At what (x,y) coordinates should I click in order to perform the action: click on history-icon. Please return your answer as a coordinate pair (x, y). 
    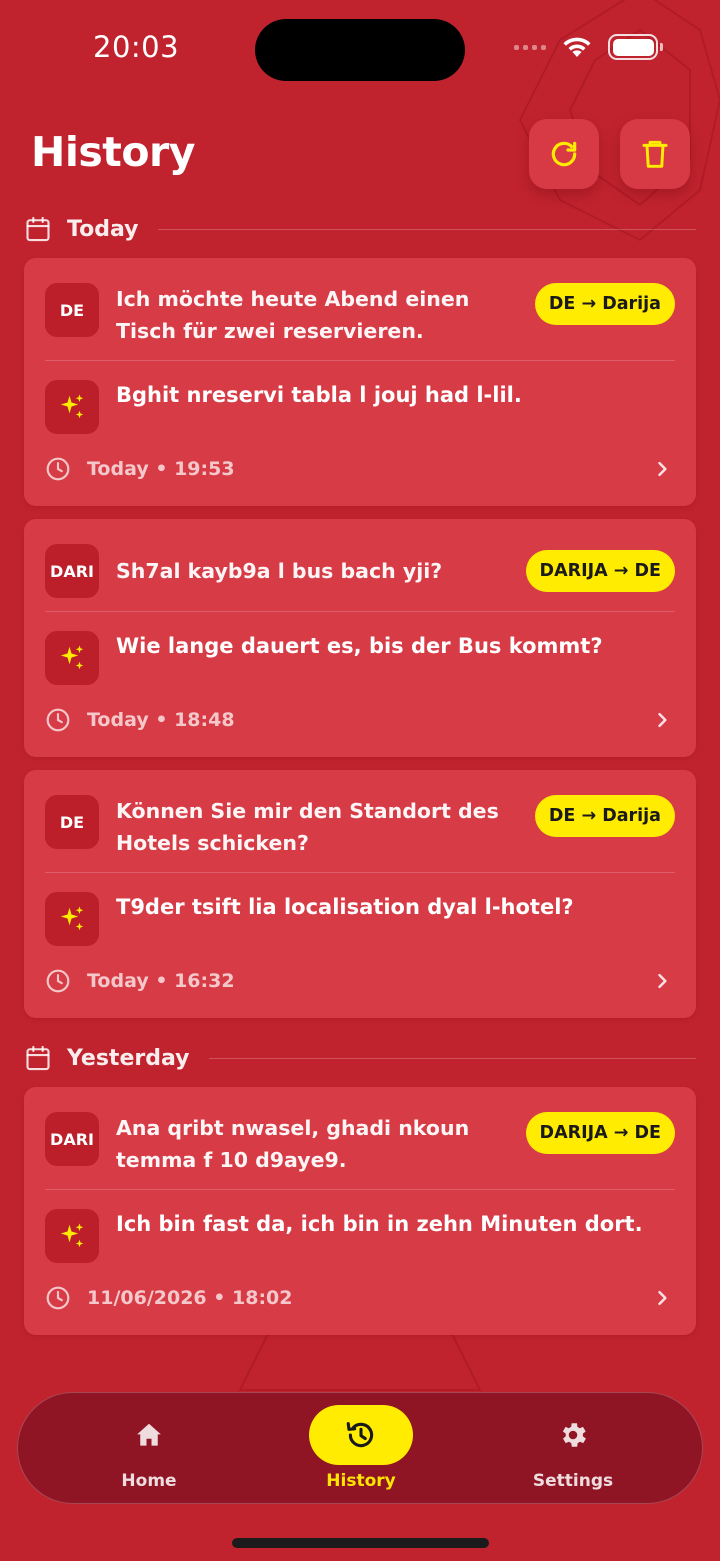
    Looking at the image, I should click on (360, 1435).